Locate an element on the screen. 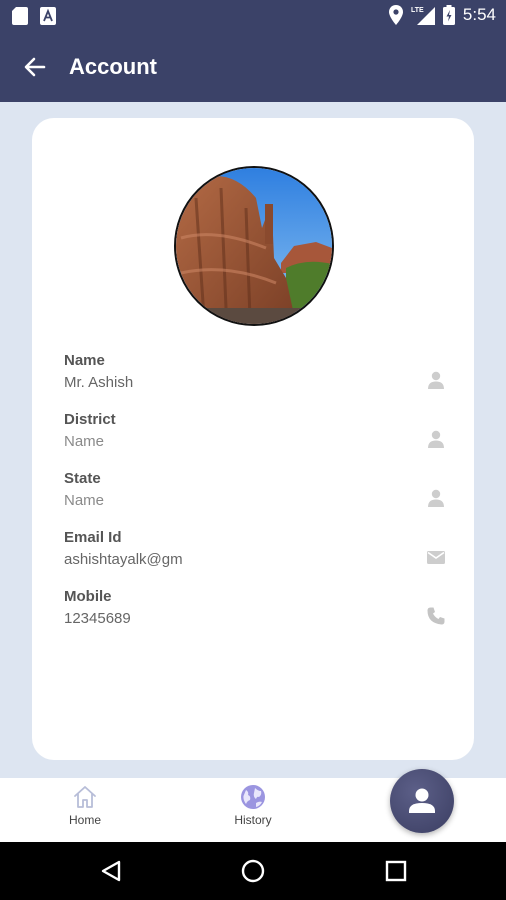 Image resolution: width=506 pixels, height=900 pixels. page-title: Account is located at coordinates (113, 66).